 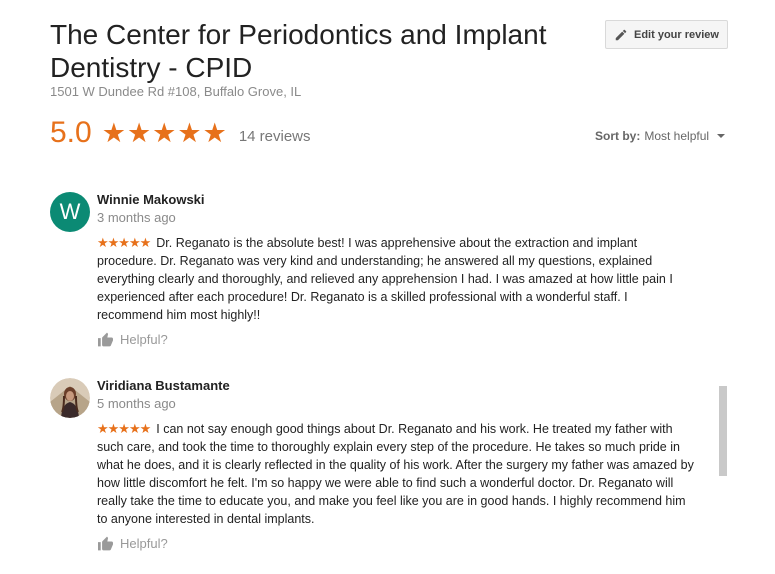 What do you see at coordinates (71, 132) in the screenshot?
I see `rating-value: 5.0` at bounding box center [71, 132].